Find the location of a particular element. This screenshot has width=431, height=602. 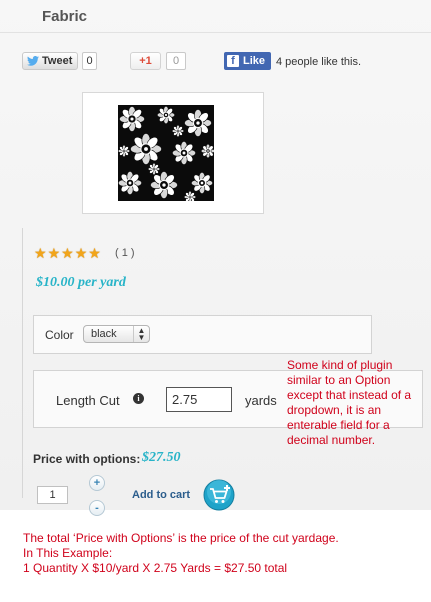

rating-stars: ★ ★ ★ ★ ★ is located at coordinates (67, 253).